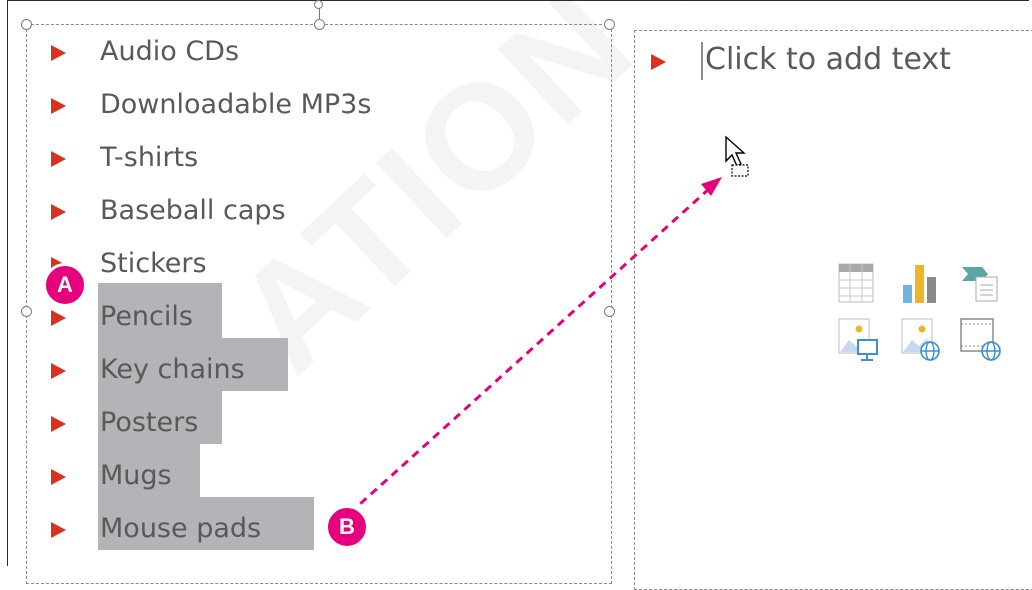 This screenshot has height=590, width=1032. I want to click on callout-b-badge: B, so click(347, 527).